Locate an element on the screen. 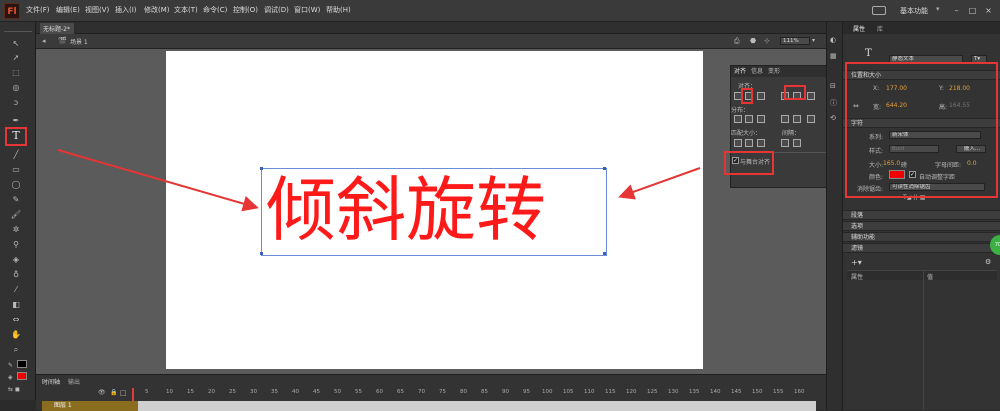  tab-properties: 属性 is located at coordinates (859, 28).